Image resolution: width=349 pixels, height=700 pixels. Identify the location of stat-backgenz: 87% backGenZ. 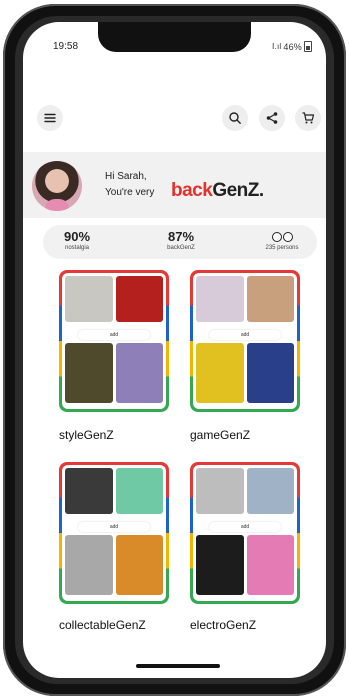
(181, 241).